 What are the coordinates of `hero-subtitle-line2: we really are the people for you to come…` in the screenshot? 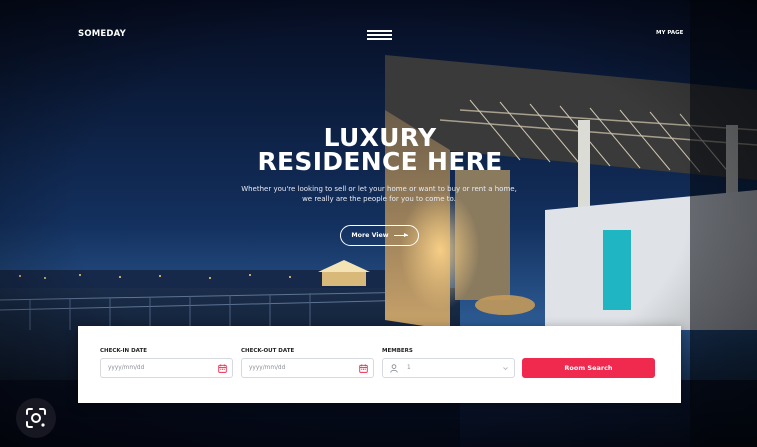 It's located at (379, 199).